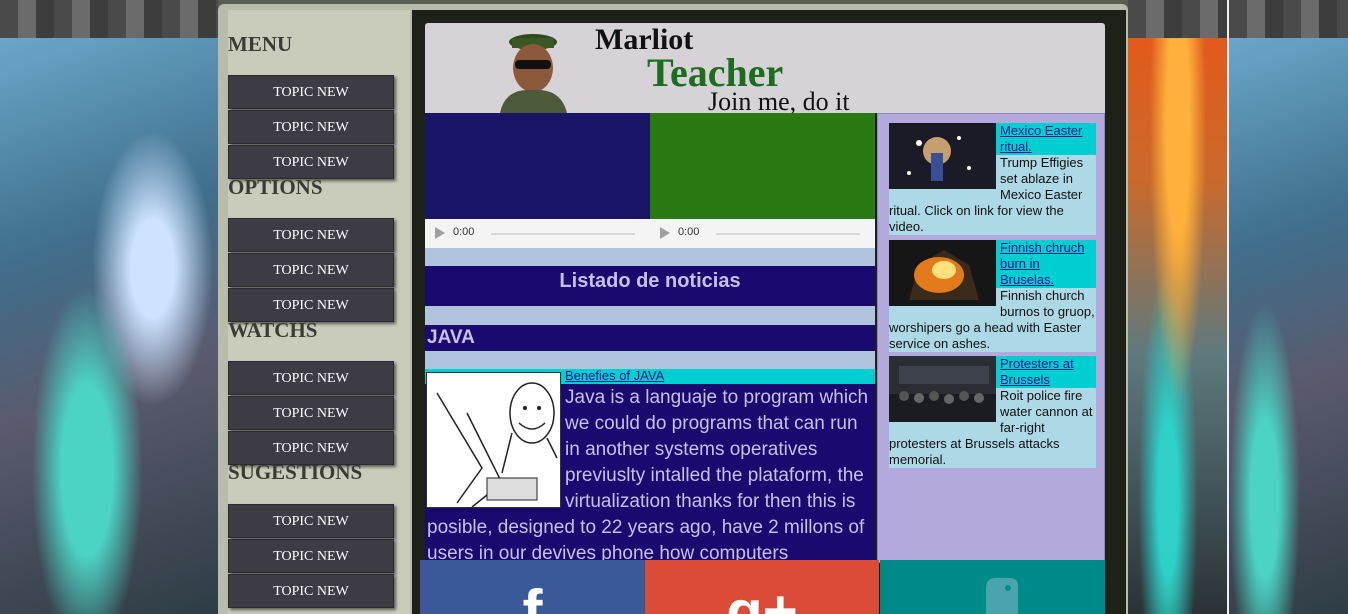 This screenshot has width=1348, height=614. Describe the element at coordinates (779, 100) in the screenshot. I see `logo-tagline: Join me, do it` at that location.